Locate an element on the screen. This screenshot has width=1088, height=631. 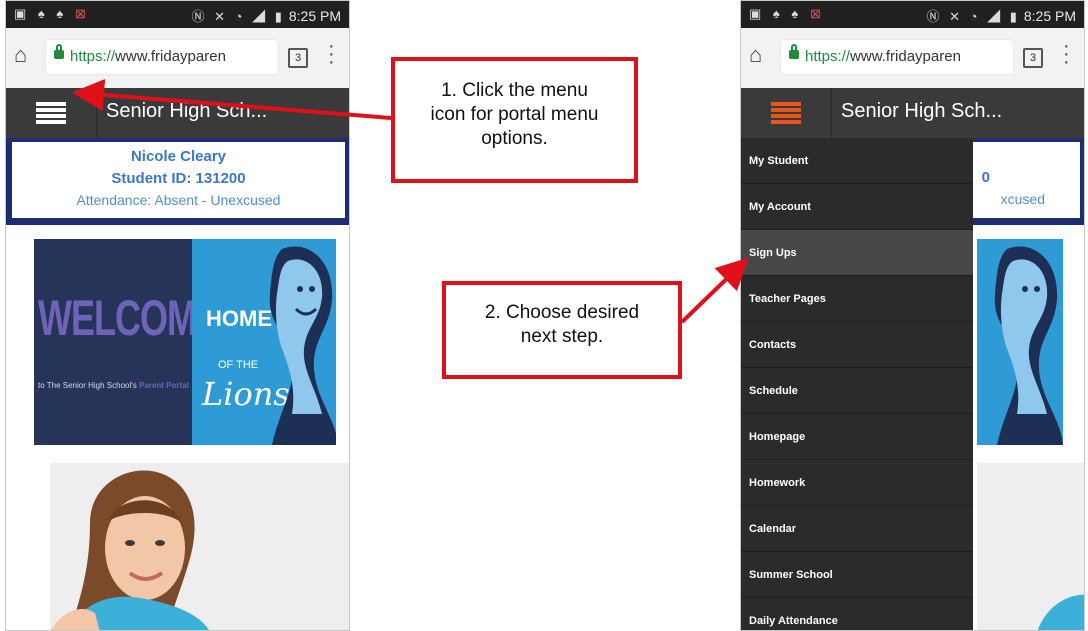
menu-item-sign-ups: Sign Ups is located at coordinates (857, 253).